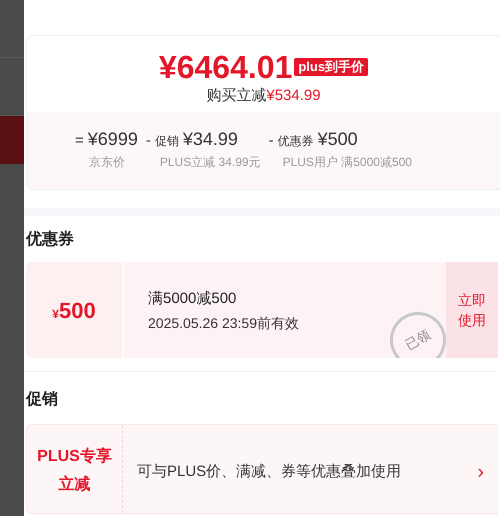 Image resolution: width=500 pixels, height=516 pixels. What do you see at coordinates (107, 162) in the screenshot?
I see `breakdown-caption: 京东价` at bounding box center [107, 162].